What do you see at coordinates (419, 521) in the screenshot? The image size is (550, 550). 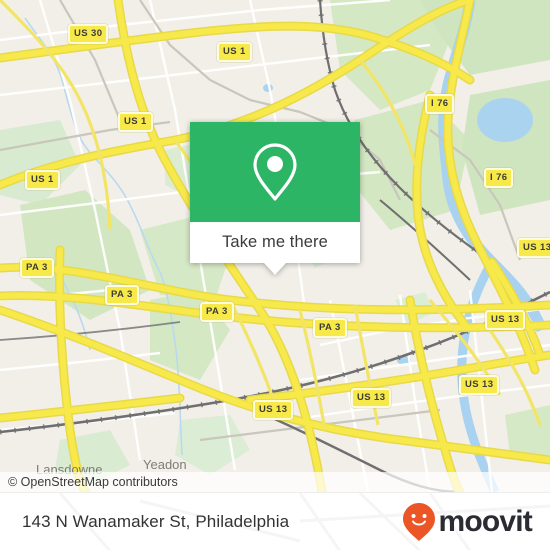 I see `moovit-smiley-pin-icon` at bounding box center [419, 521].